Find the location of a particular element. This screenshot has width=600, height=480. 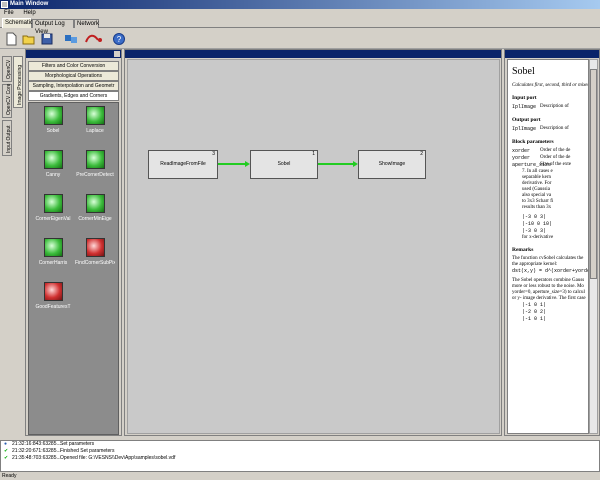

side-tab-label: Input Output is located at coordinates (9, 139).